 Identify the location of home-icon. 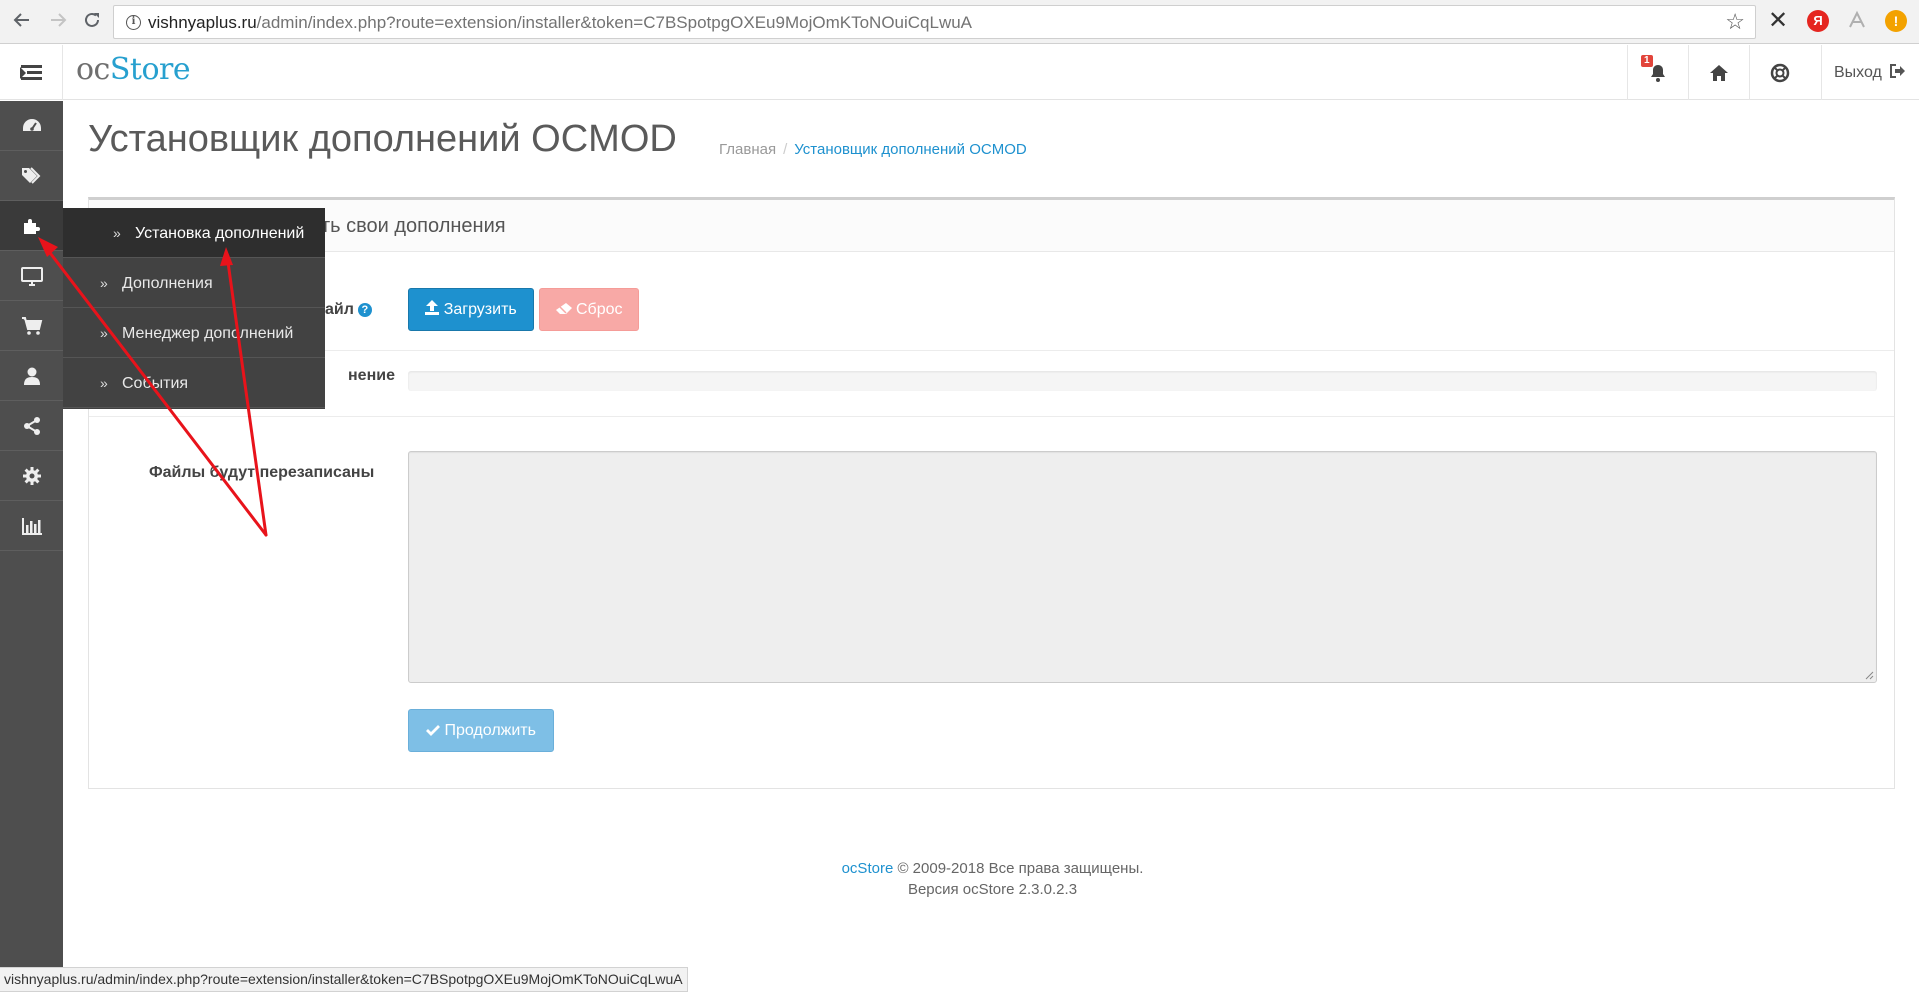
(1719, 73).